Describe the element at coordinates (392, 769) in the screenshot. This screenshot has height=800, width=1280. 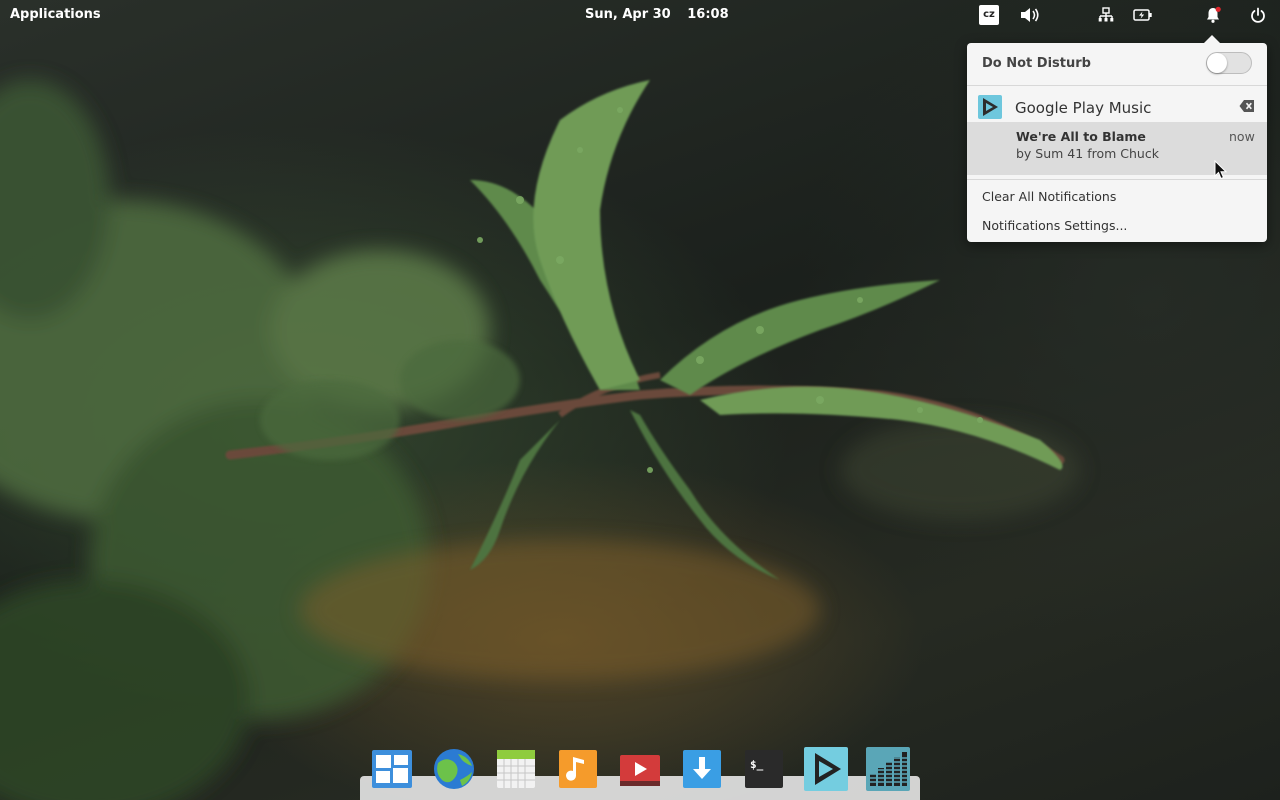
I see `multitasking-view-icon` at that location.